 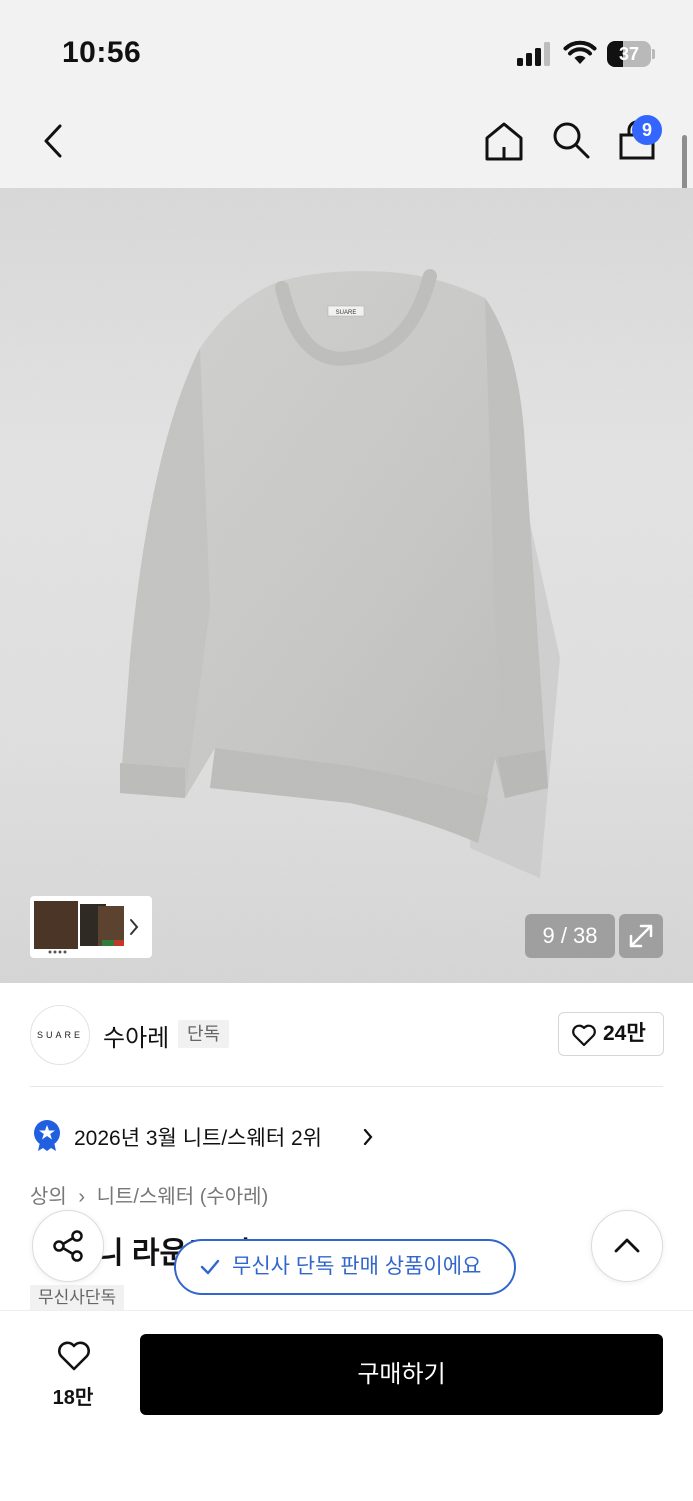 I want to click on scroll-to-top-button, so click(x=627, y=1246).